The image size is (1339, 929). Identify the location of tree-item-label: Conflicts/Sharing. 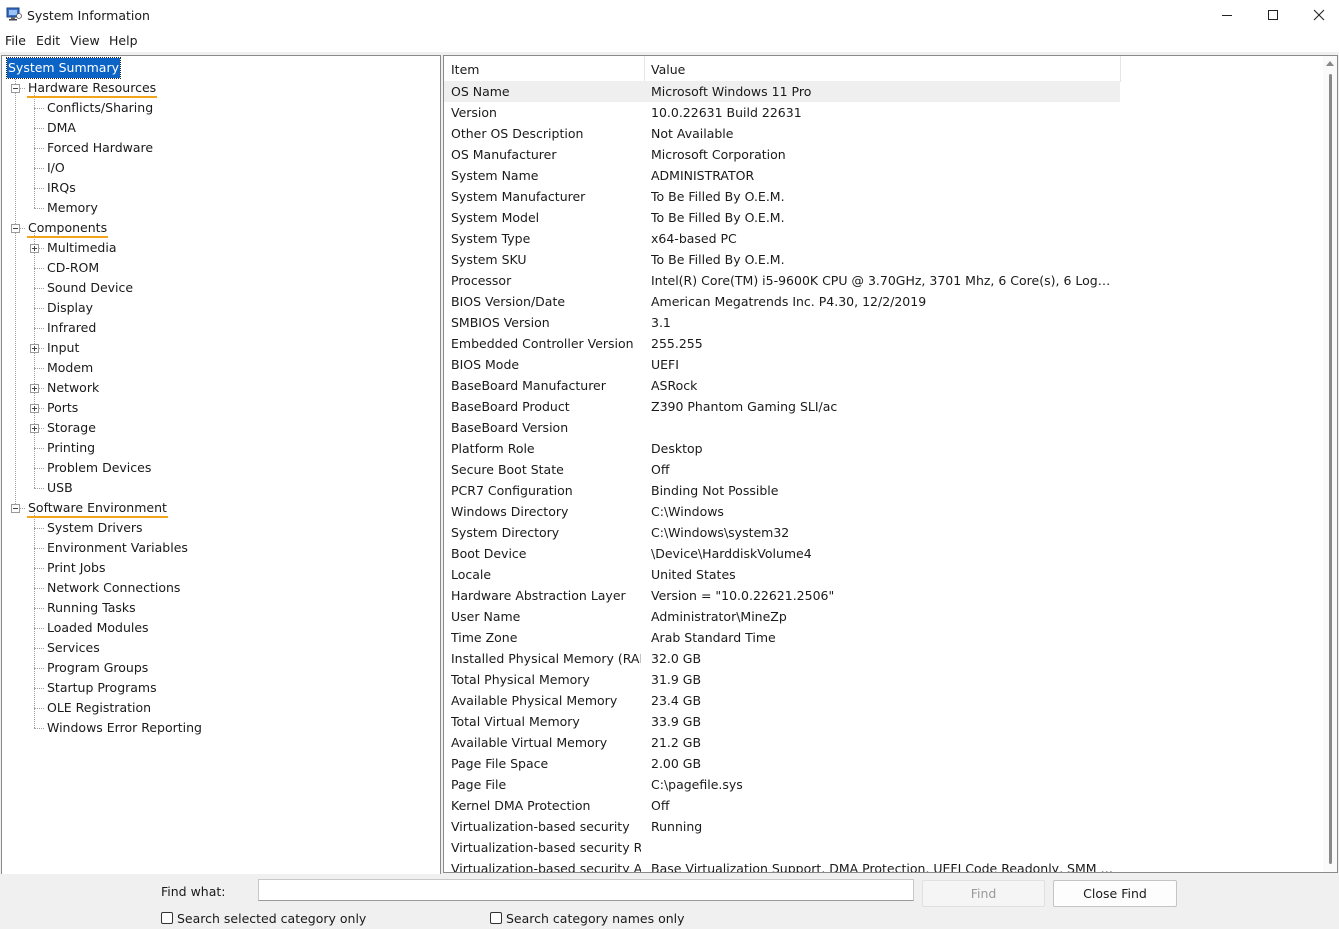
(100, 108).